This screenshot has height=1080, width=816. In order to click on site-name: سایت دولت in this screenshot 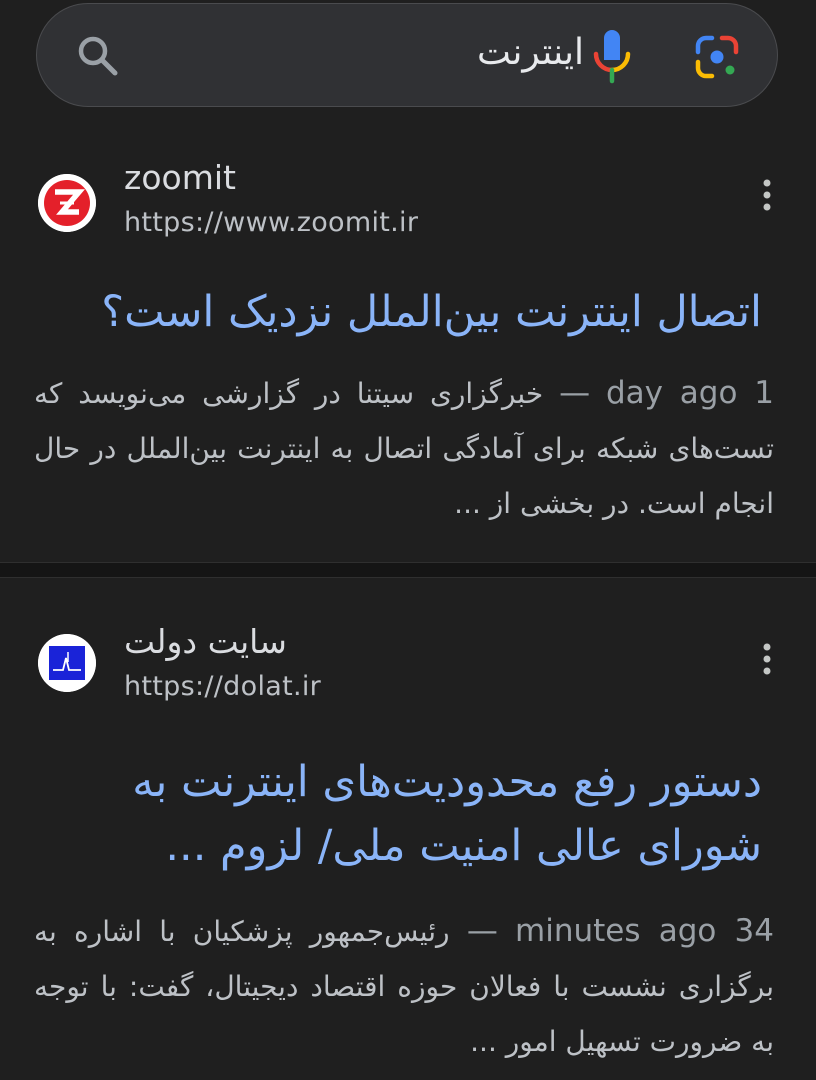, I will do `click(205, 642)`.